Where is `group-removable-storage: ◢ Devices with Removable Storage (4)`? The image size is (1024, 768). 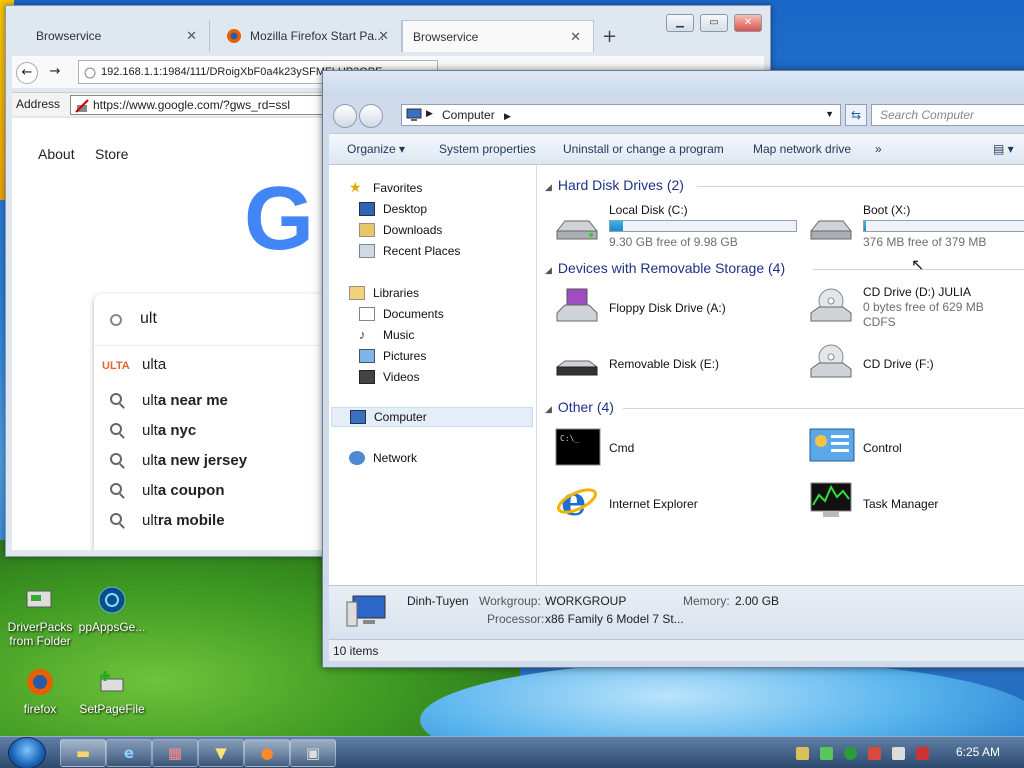
group-removable-storage: ◢ Devices with Removable Storage (4) is located at coordinates (665, 268).